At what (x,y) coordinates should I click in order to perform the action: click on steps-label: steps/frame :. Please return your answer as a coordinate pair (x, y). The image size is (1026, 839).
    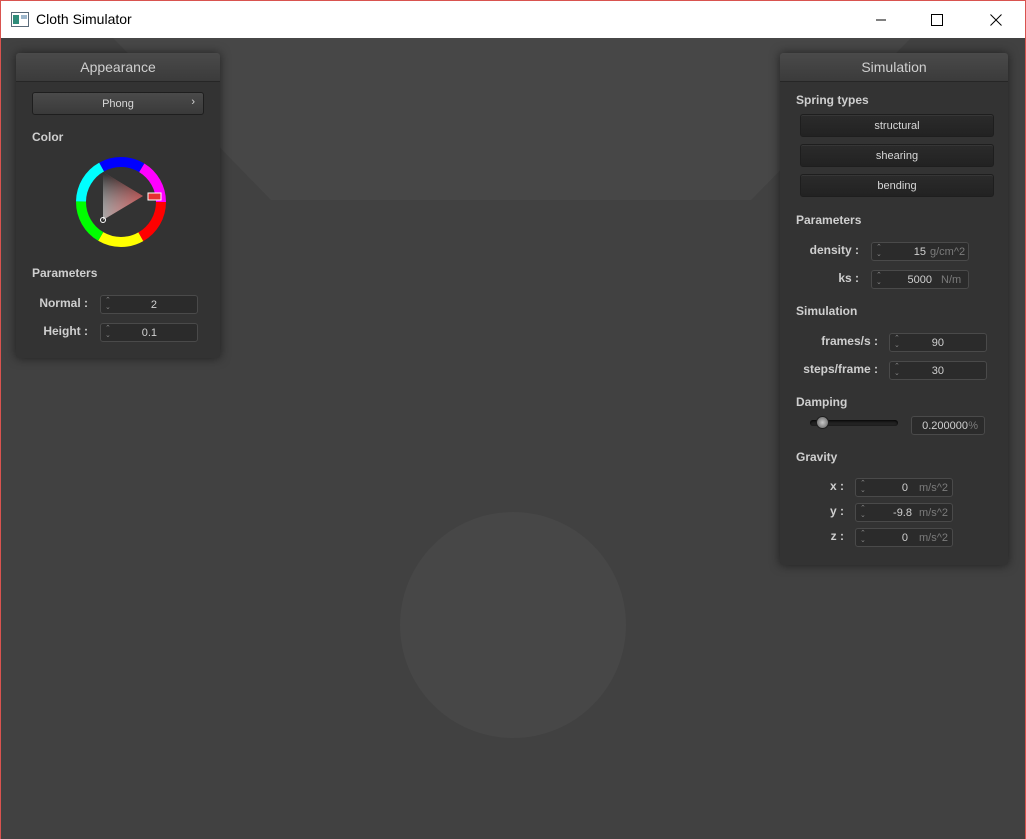
    Looking at the image, I should click on (840, 369).